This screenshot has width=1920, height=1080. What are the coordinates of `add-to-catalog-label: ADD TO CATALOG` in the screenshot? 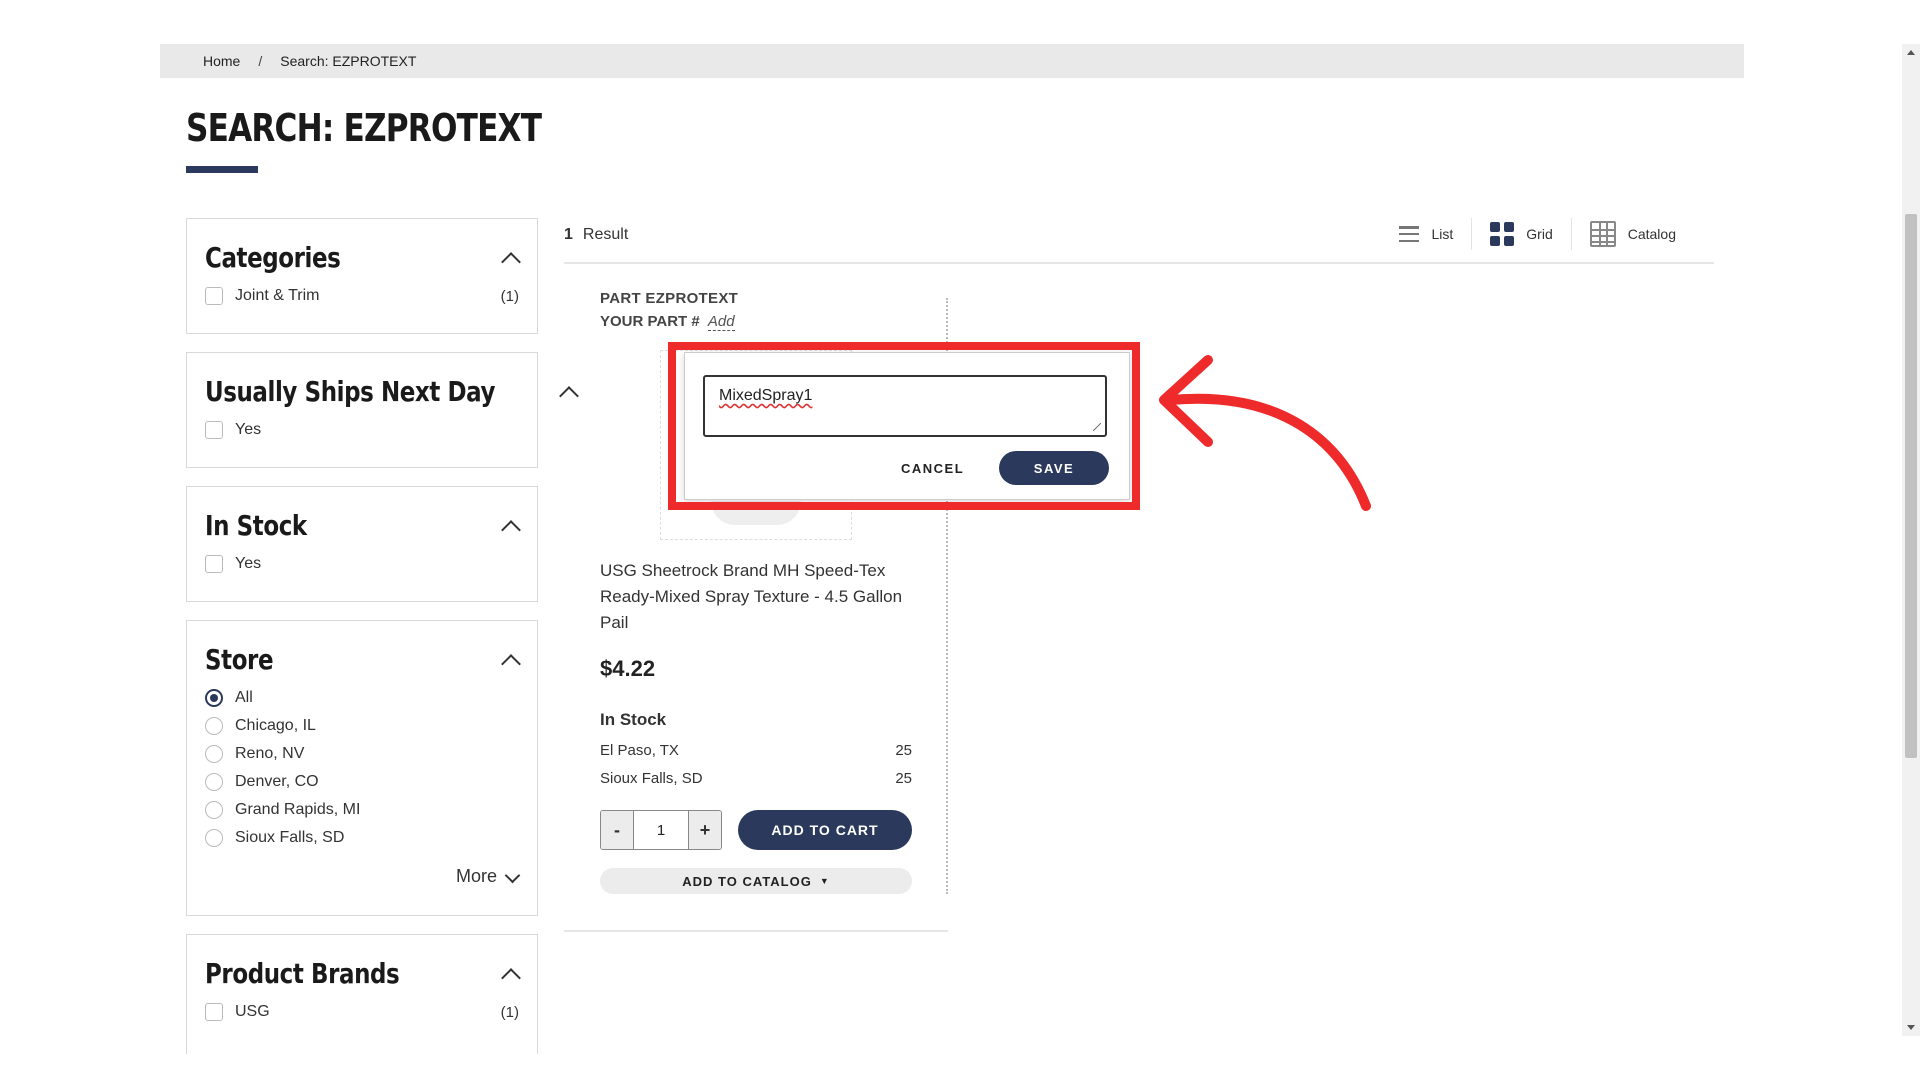 It's located at (747, 881).